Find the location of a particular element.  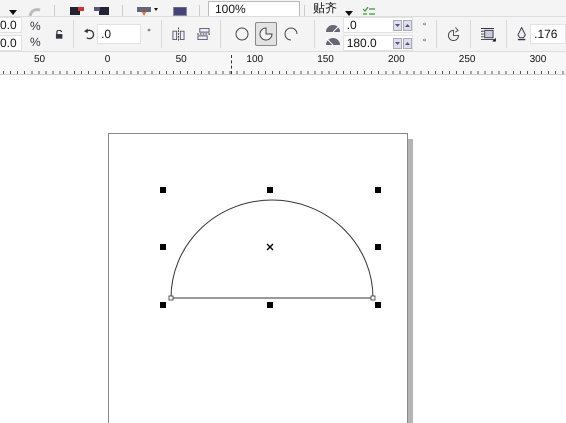

rotate-icon is located at coordinates (90, 34).